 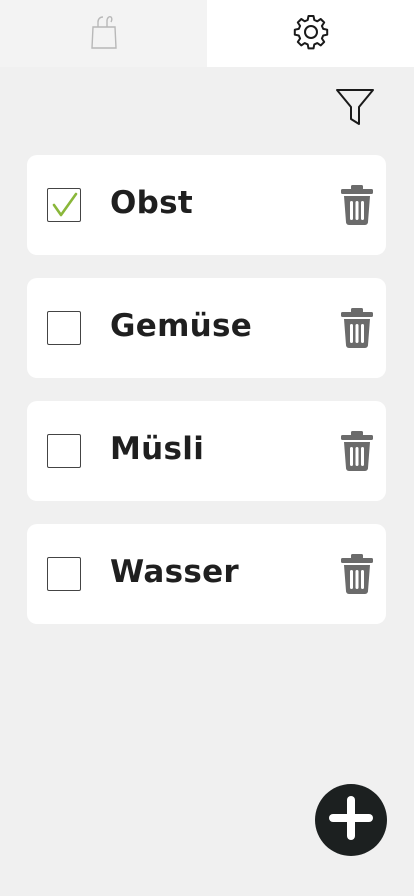 What do you see at coordinates (157, 449) in the screenshot?
I see `item-label: Müsli` at bounding box center [157, 449].